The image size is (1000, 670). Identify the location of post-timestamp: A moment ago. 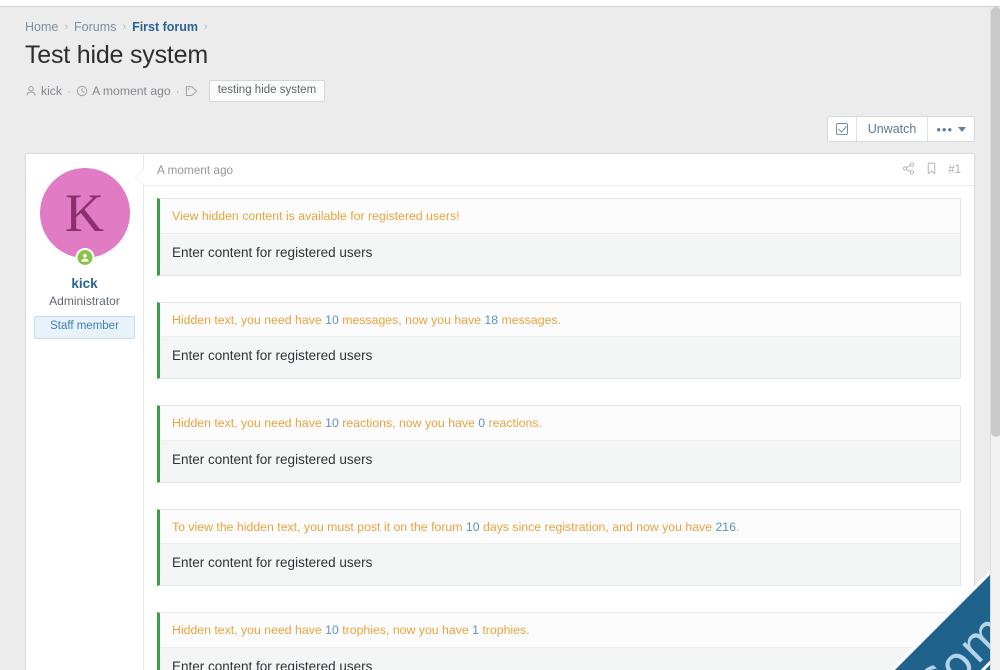
(195, 170).